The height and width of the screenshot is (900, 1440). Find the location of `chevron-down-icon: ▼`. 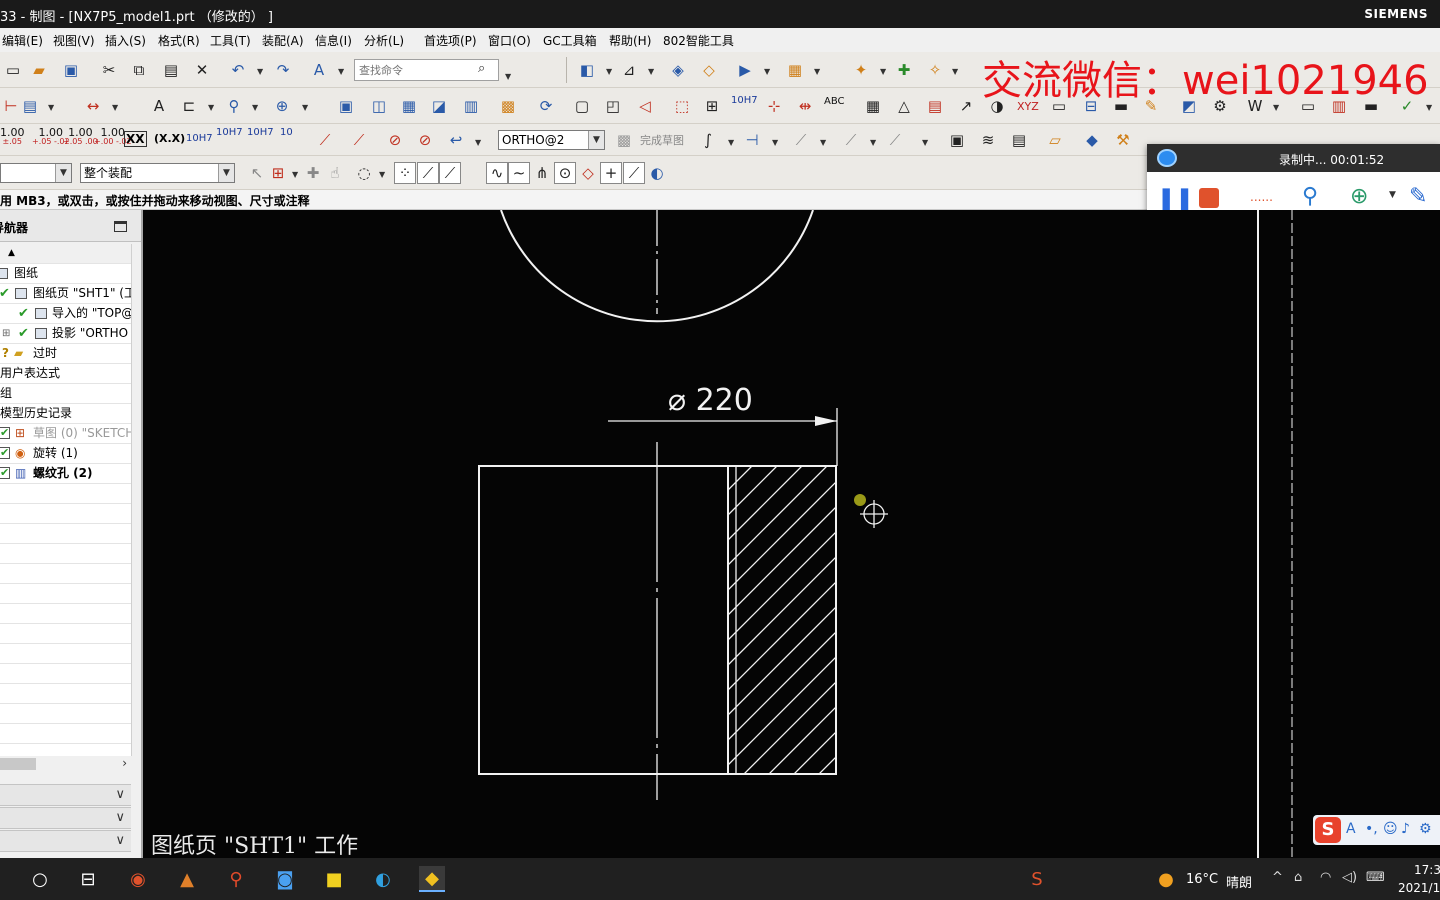

chevron-down-icon: ▼ is located at coordinates (226, 173).